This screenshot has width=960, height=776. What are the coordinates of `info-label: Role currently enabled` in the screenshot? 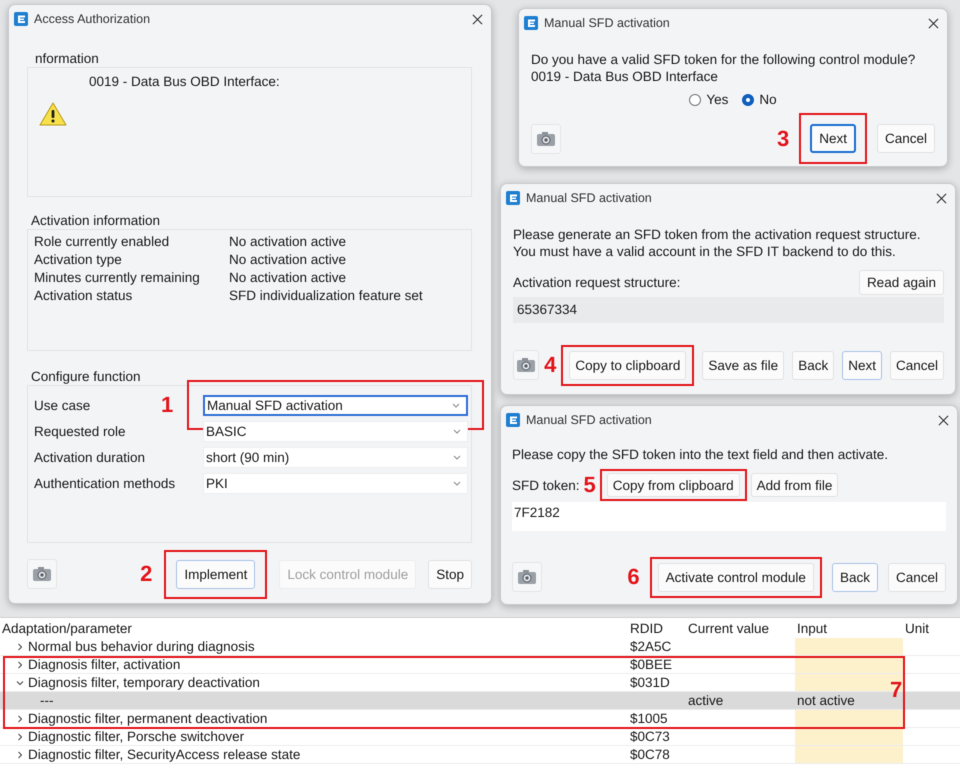 It's located at (102, 241).